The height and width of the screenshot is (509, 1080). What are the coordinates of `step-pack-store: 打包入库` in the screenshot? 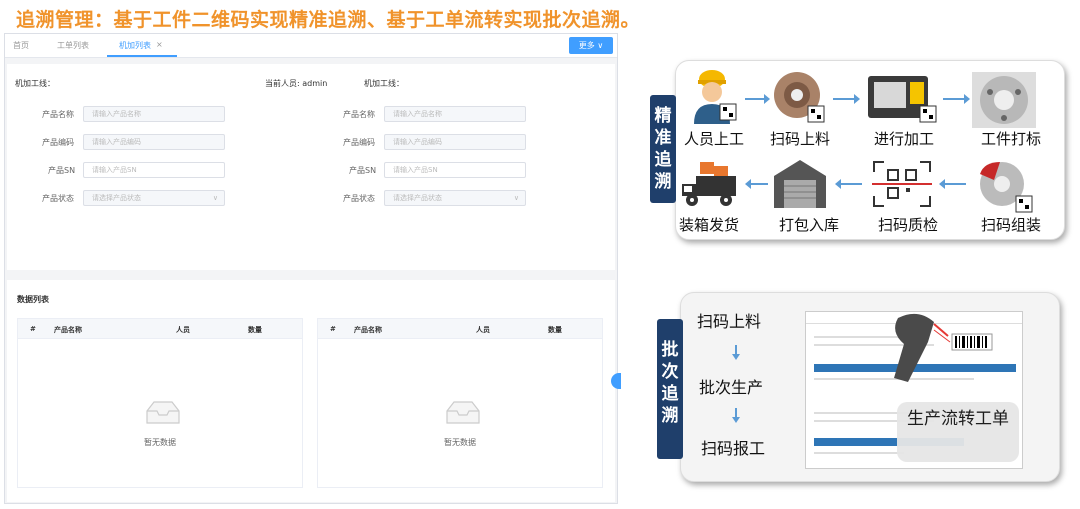 It's located at (809, 225).